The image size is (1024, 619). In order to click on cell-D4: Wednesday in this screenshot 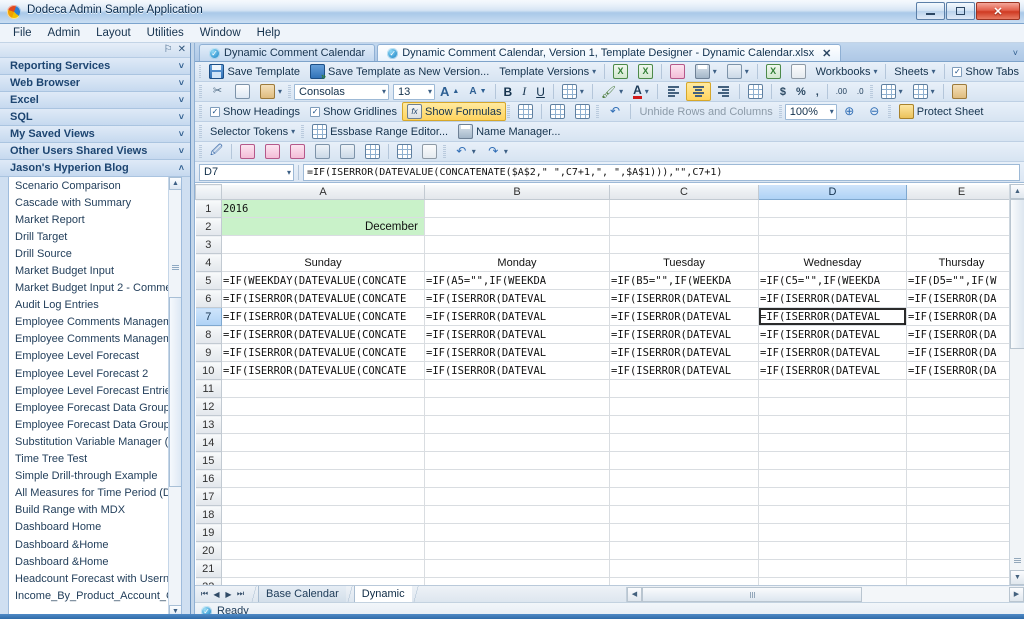, I will do `click(832, 262)`.